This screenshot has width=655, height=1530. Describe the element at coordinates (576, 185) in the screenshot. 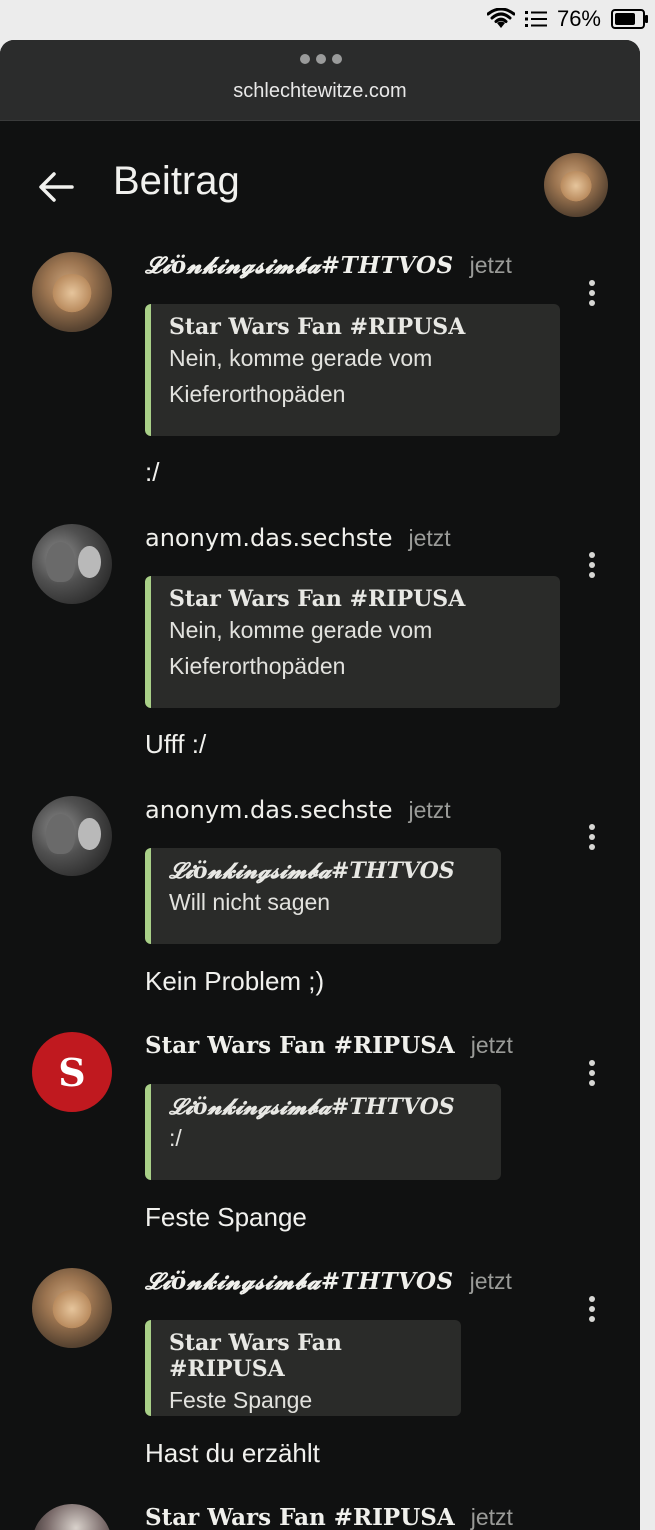

I see `user-avatar` at that location.